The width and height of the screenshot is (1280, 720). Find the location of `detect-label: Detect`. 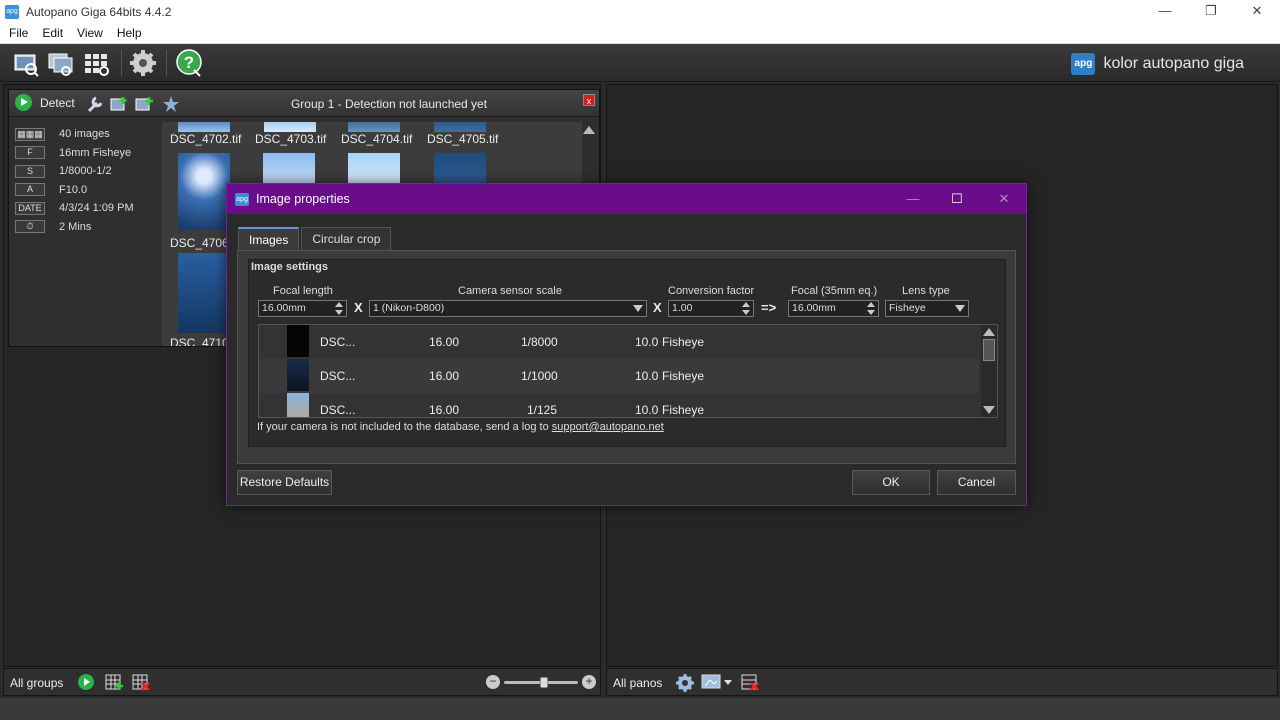

detect-label: Detect is located at coordinates (57, 102).